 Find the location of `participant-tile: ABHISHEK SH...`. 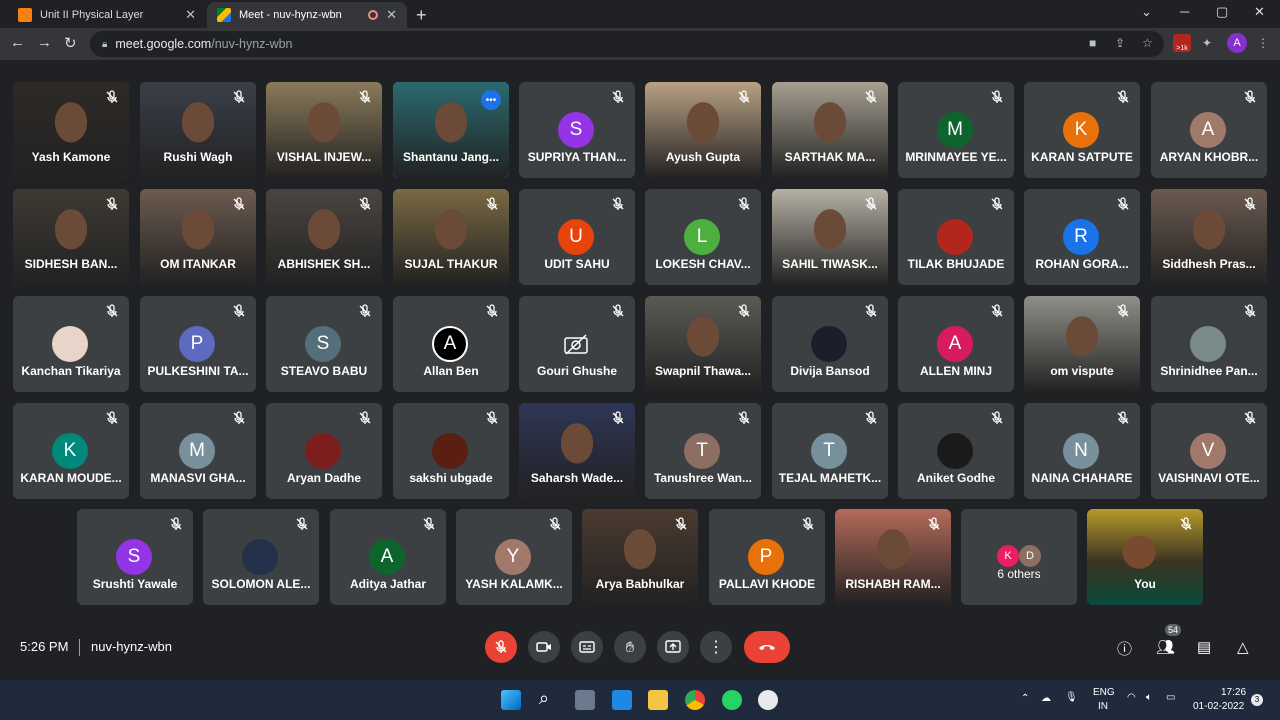

participant-tile: ABHISHEK SH... is located at coordinates (324, 237).